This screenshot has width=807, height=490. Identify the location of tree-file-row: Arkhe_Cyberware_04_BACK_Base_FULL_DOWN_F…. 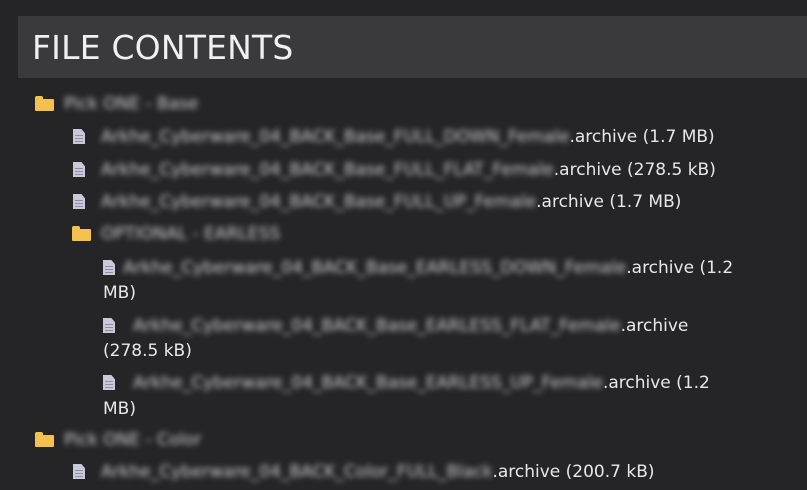
(394, 137).